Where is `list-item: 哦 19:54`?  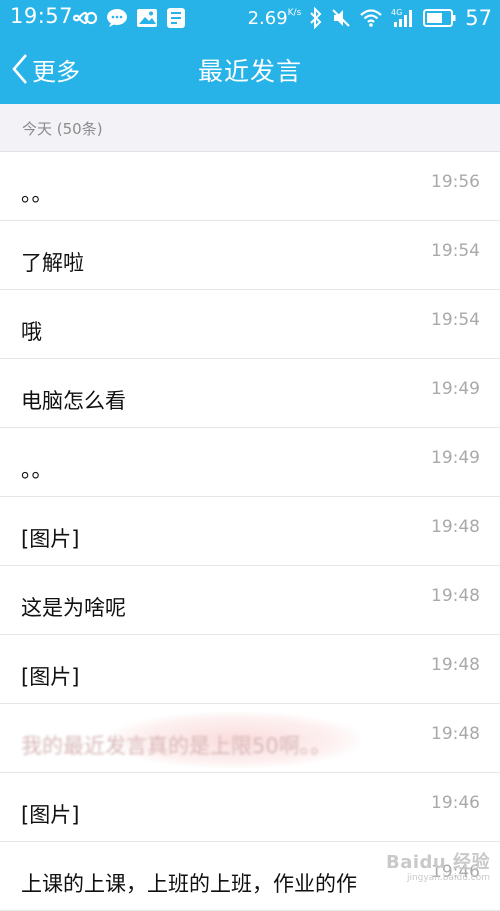
list-item: 哦 19:54 is located at coordinates (250, 324).